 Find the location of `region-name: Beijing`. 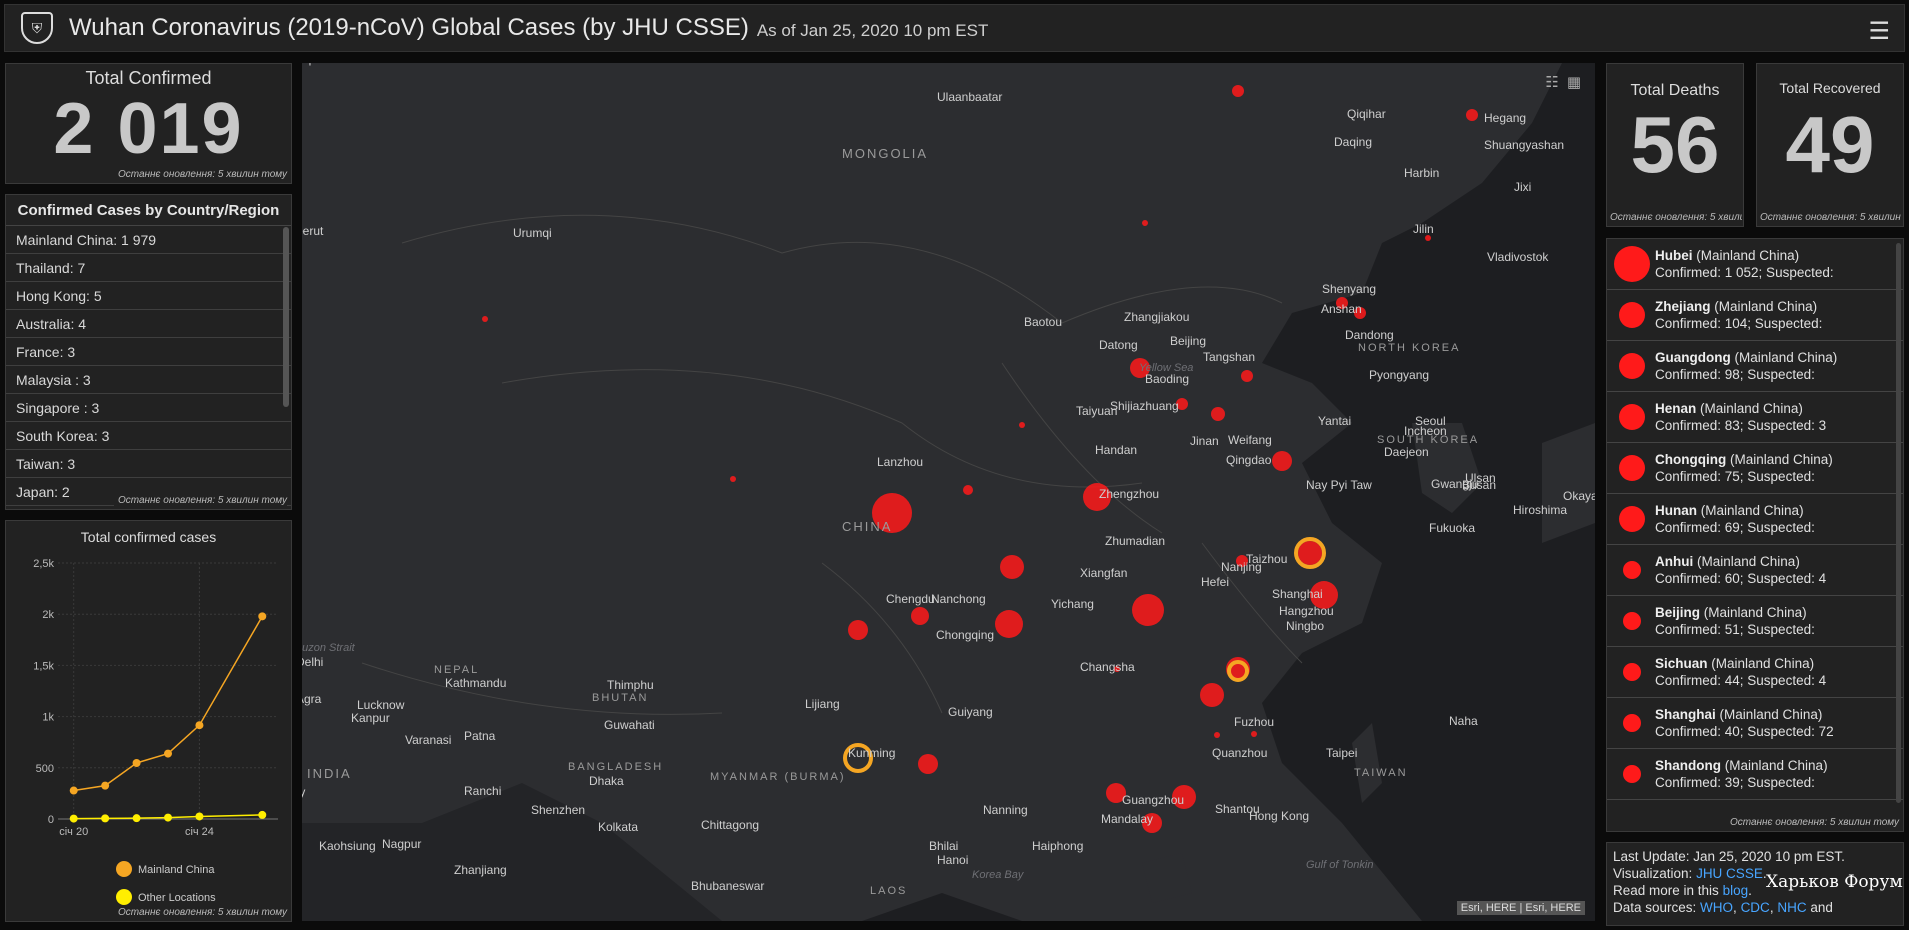

region-name: Beijing is located at coordinates (1678, 612).